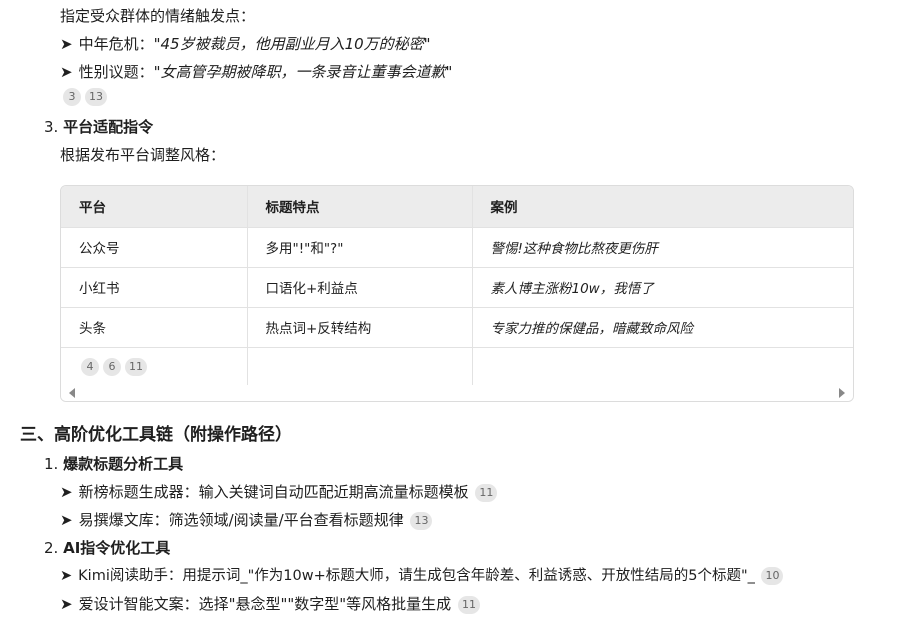 The image size is (899, 630). What do you see at coordinates (154, 247) in the screenshot?
I see `table-cell: 公众号` at bounding box center [154, 247].